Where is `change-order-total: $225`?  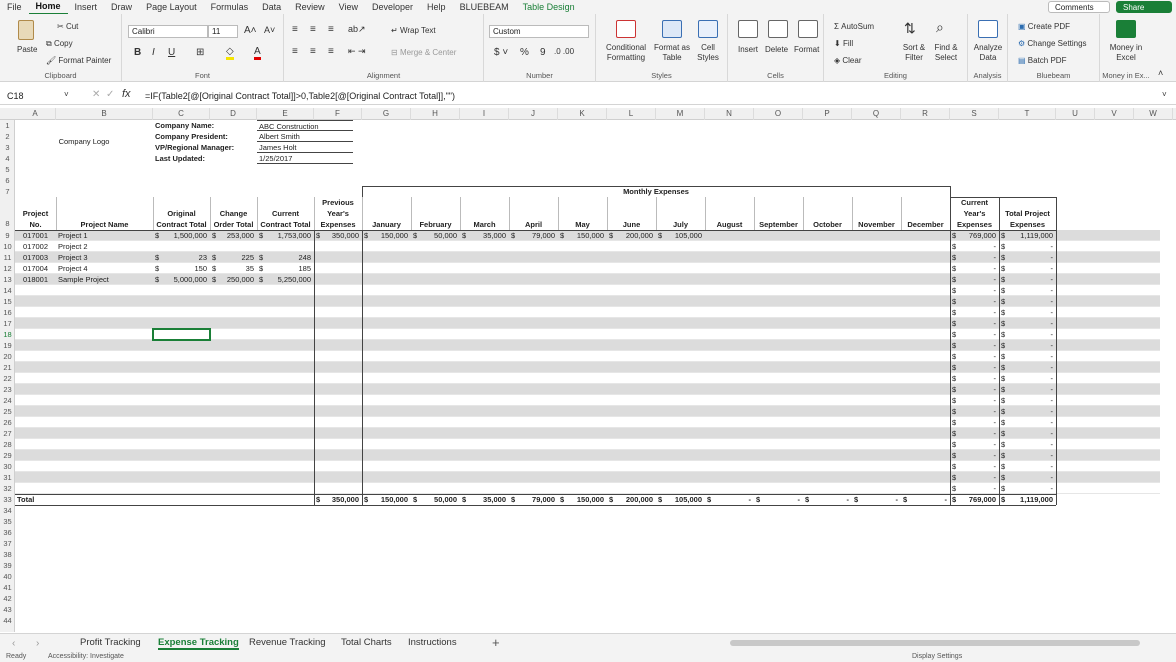
change-order-total: $225 is located at coordinates (233, 257).